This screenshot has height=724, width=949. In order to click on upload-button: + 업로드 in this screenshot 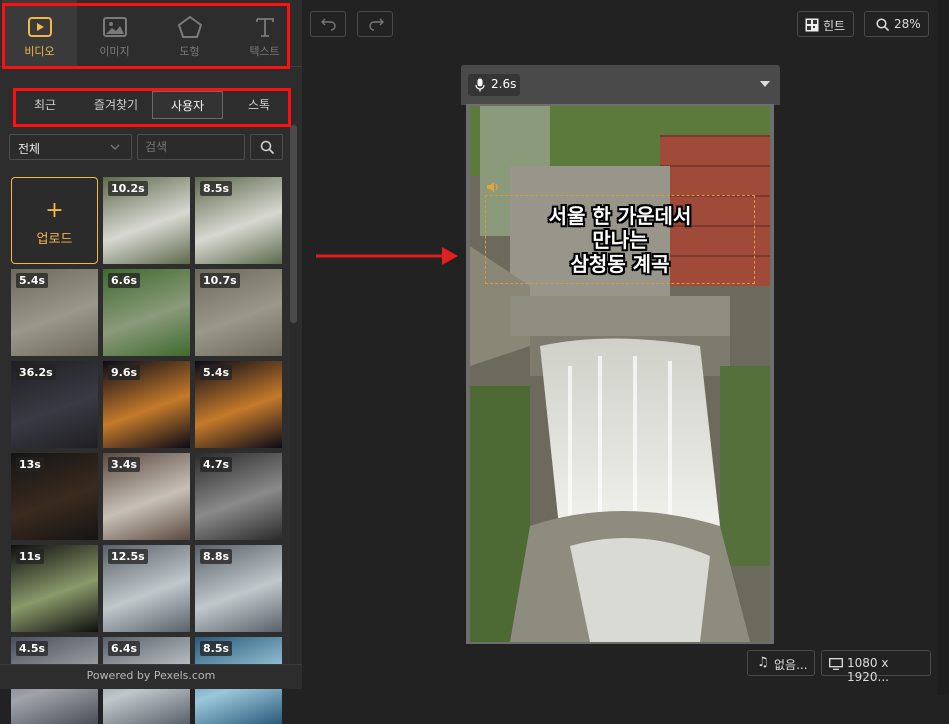, I will do `click(54, 220)`.